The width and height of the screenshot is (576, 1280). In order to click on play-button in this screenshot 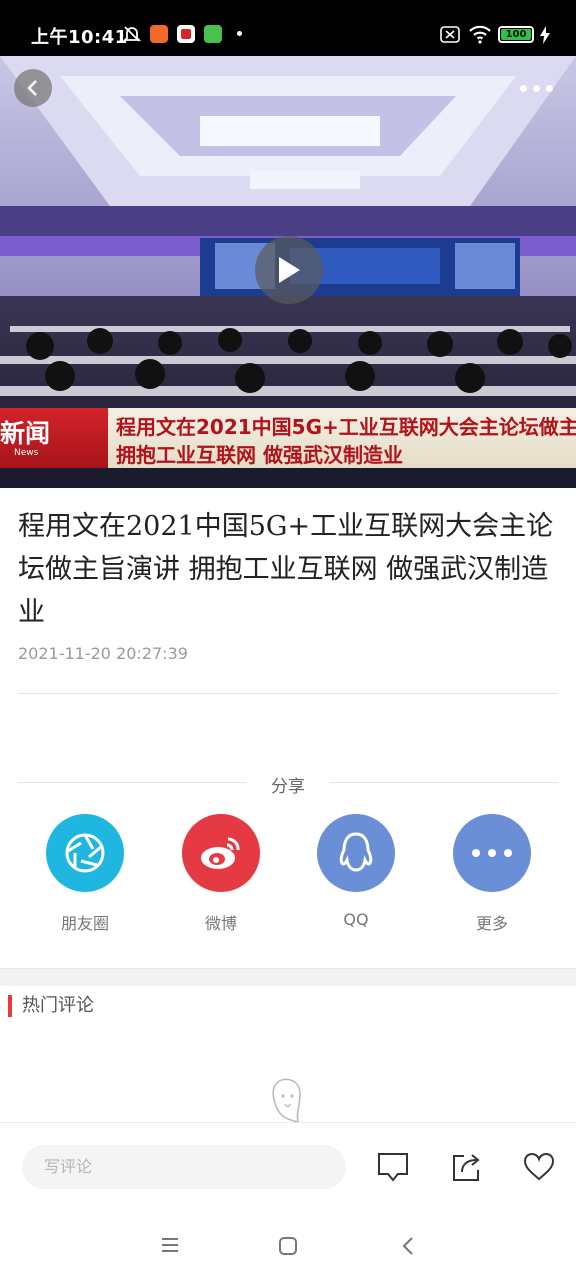, I will do `click(289, 270)`.